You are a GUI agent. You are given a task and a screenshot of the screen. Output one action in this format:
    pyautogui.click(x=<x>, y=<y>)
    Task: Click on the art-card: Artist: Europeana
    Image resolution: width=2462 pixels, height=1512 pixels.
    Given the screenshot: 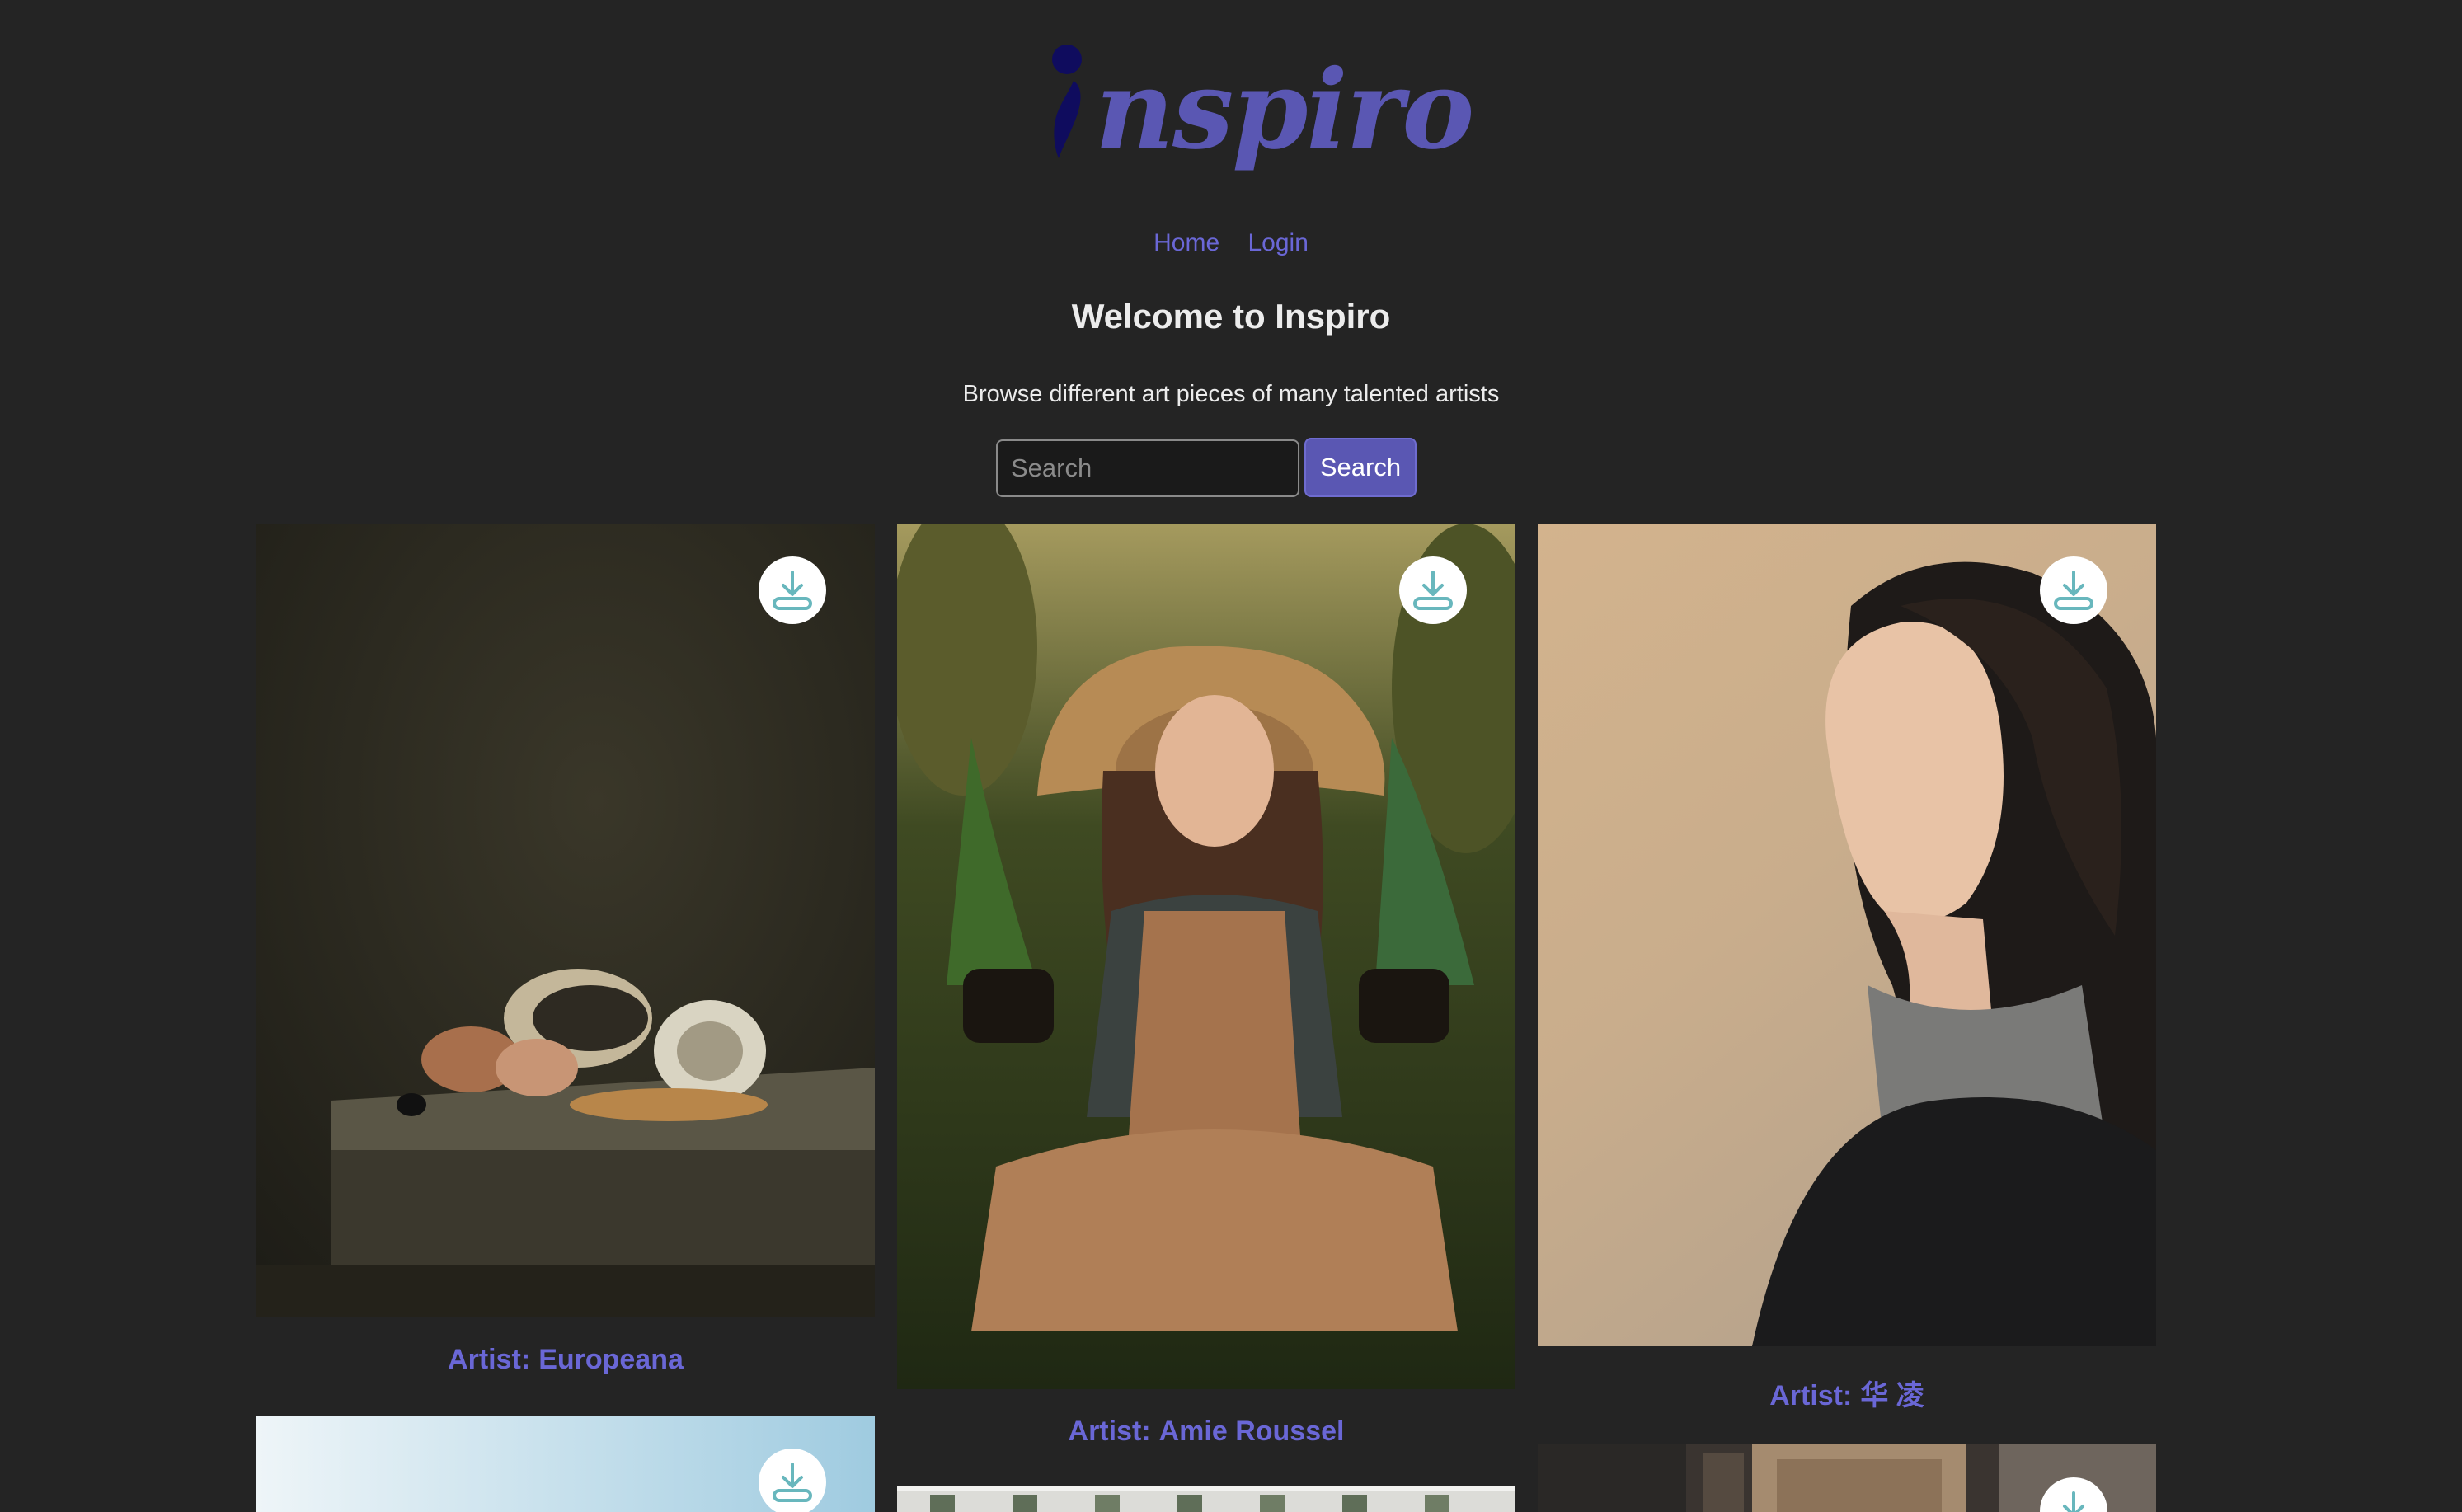 What is the action you would take?
    pyautogui.click(x=565, y=957)
    